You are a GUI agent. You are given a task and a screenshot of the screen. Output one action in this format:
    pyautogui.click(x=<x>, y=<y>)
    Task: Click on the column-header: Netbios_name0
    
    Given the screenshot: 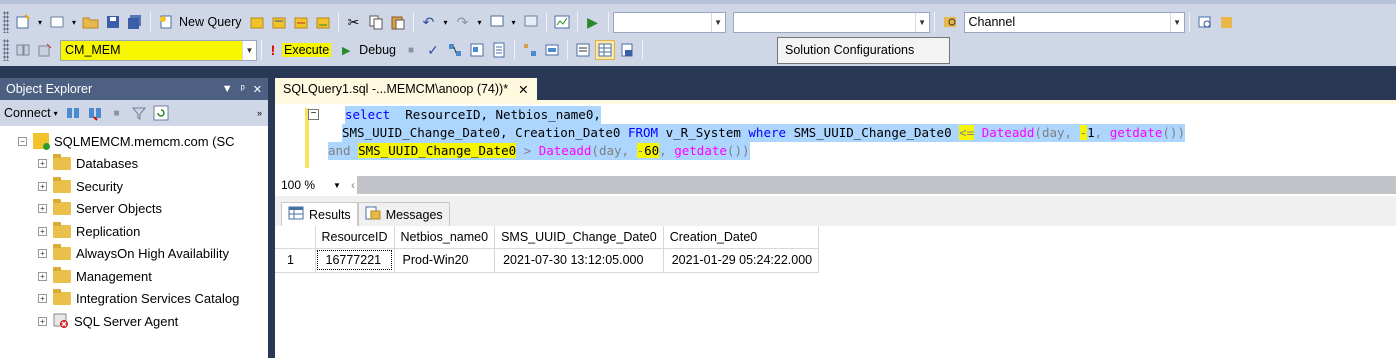 What is the action you would take?
    pyautogui.click(x=445, y=237)
    